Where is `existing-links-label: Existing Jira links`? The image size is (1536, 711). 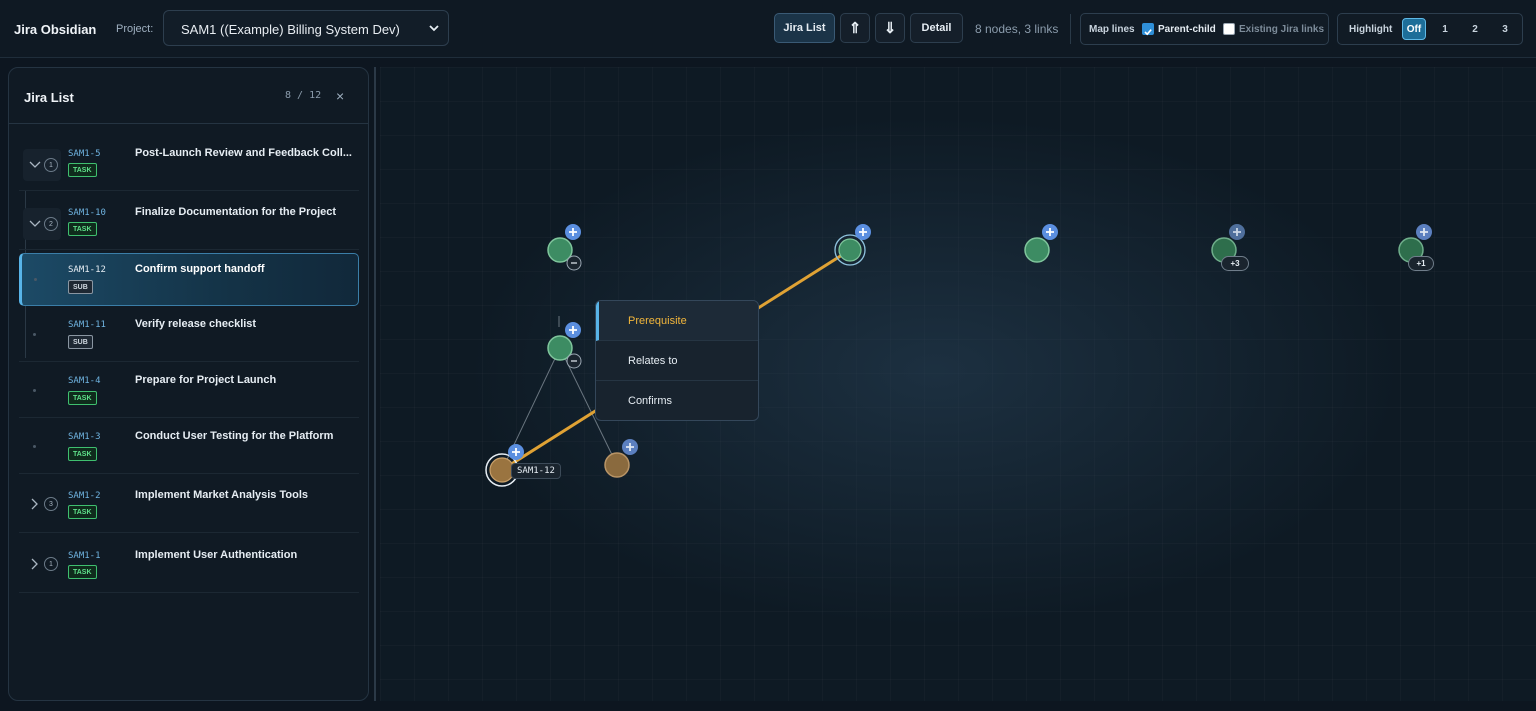
existing-links-label: Existing Jira links is located at coordinates (1281, 29).